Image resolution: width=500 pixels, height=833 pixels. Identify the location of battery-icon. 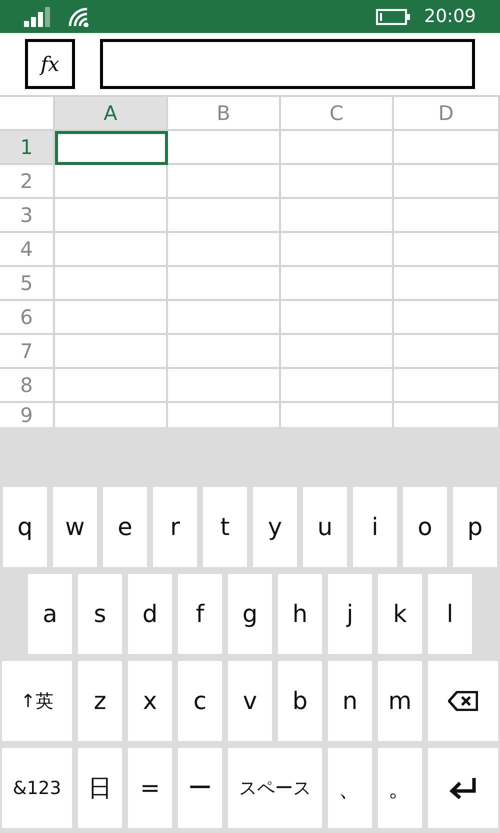
(393, 16).